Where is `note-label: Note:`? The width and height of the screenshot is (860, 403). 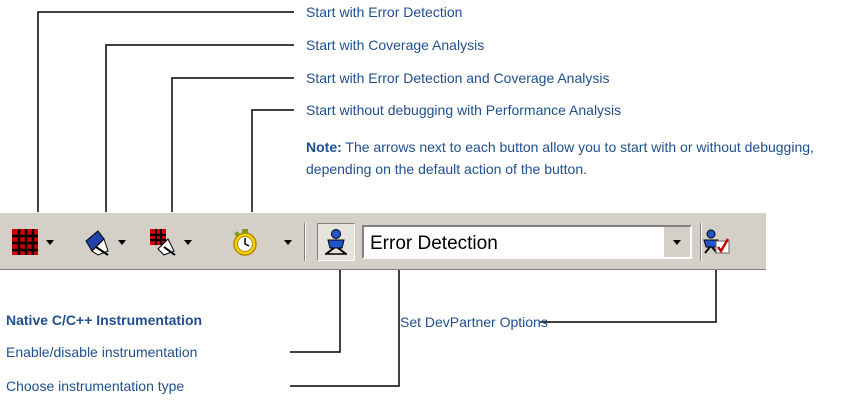
note-label: Note: is located at coordinates (324, 147).